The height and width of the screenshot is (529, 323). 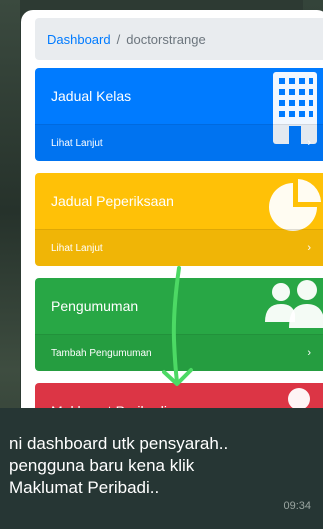 What do you see at coordinates (84, 487) in the screenshot?
I see `message-line-3: Maklumat Peribadi..` at bounding box center [84, 487].